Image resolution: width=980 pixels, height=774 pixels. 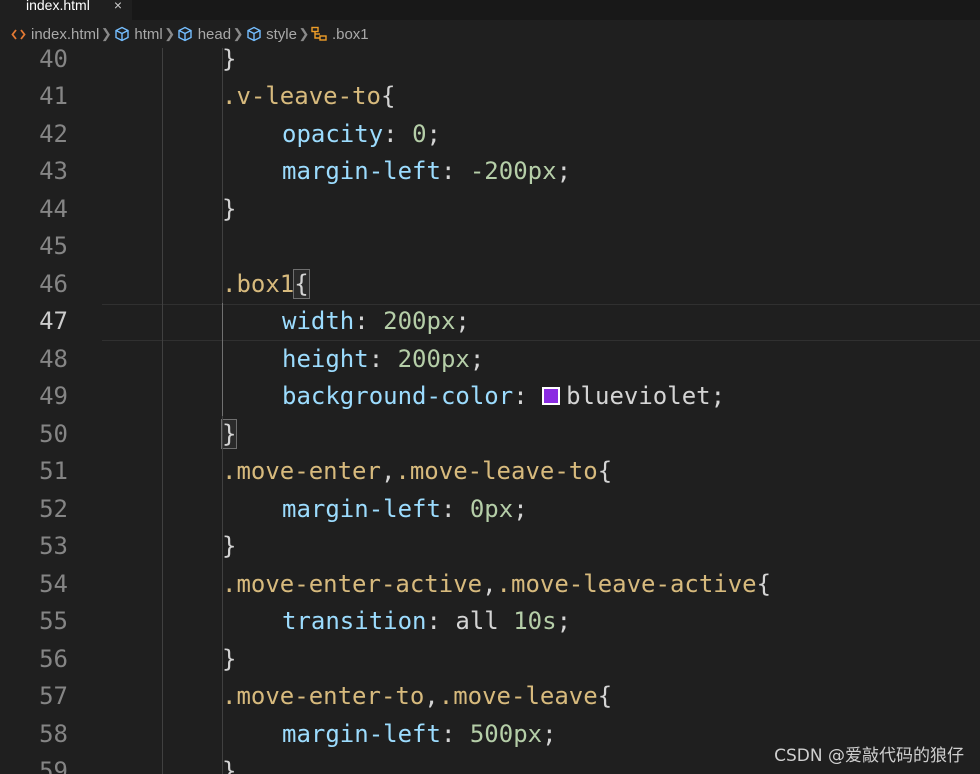 I want to click on code-line: height: 200px;, so click(x=383, y=360).